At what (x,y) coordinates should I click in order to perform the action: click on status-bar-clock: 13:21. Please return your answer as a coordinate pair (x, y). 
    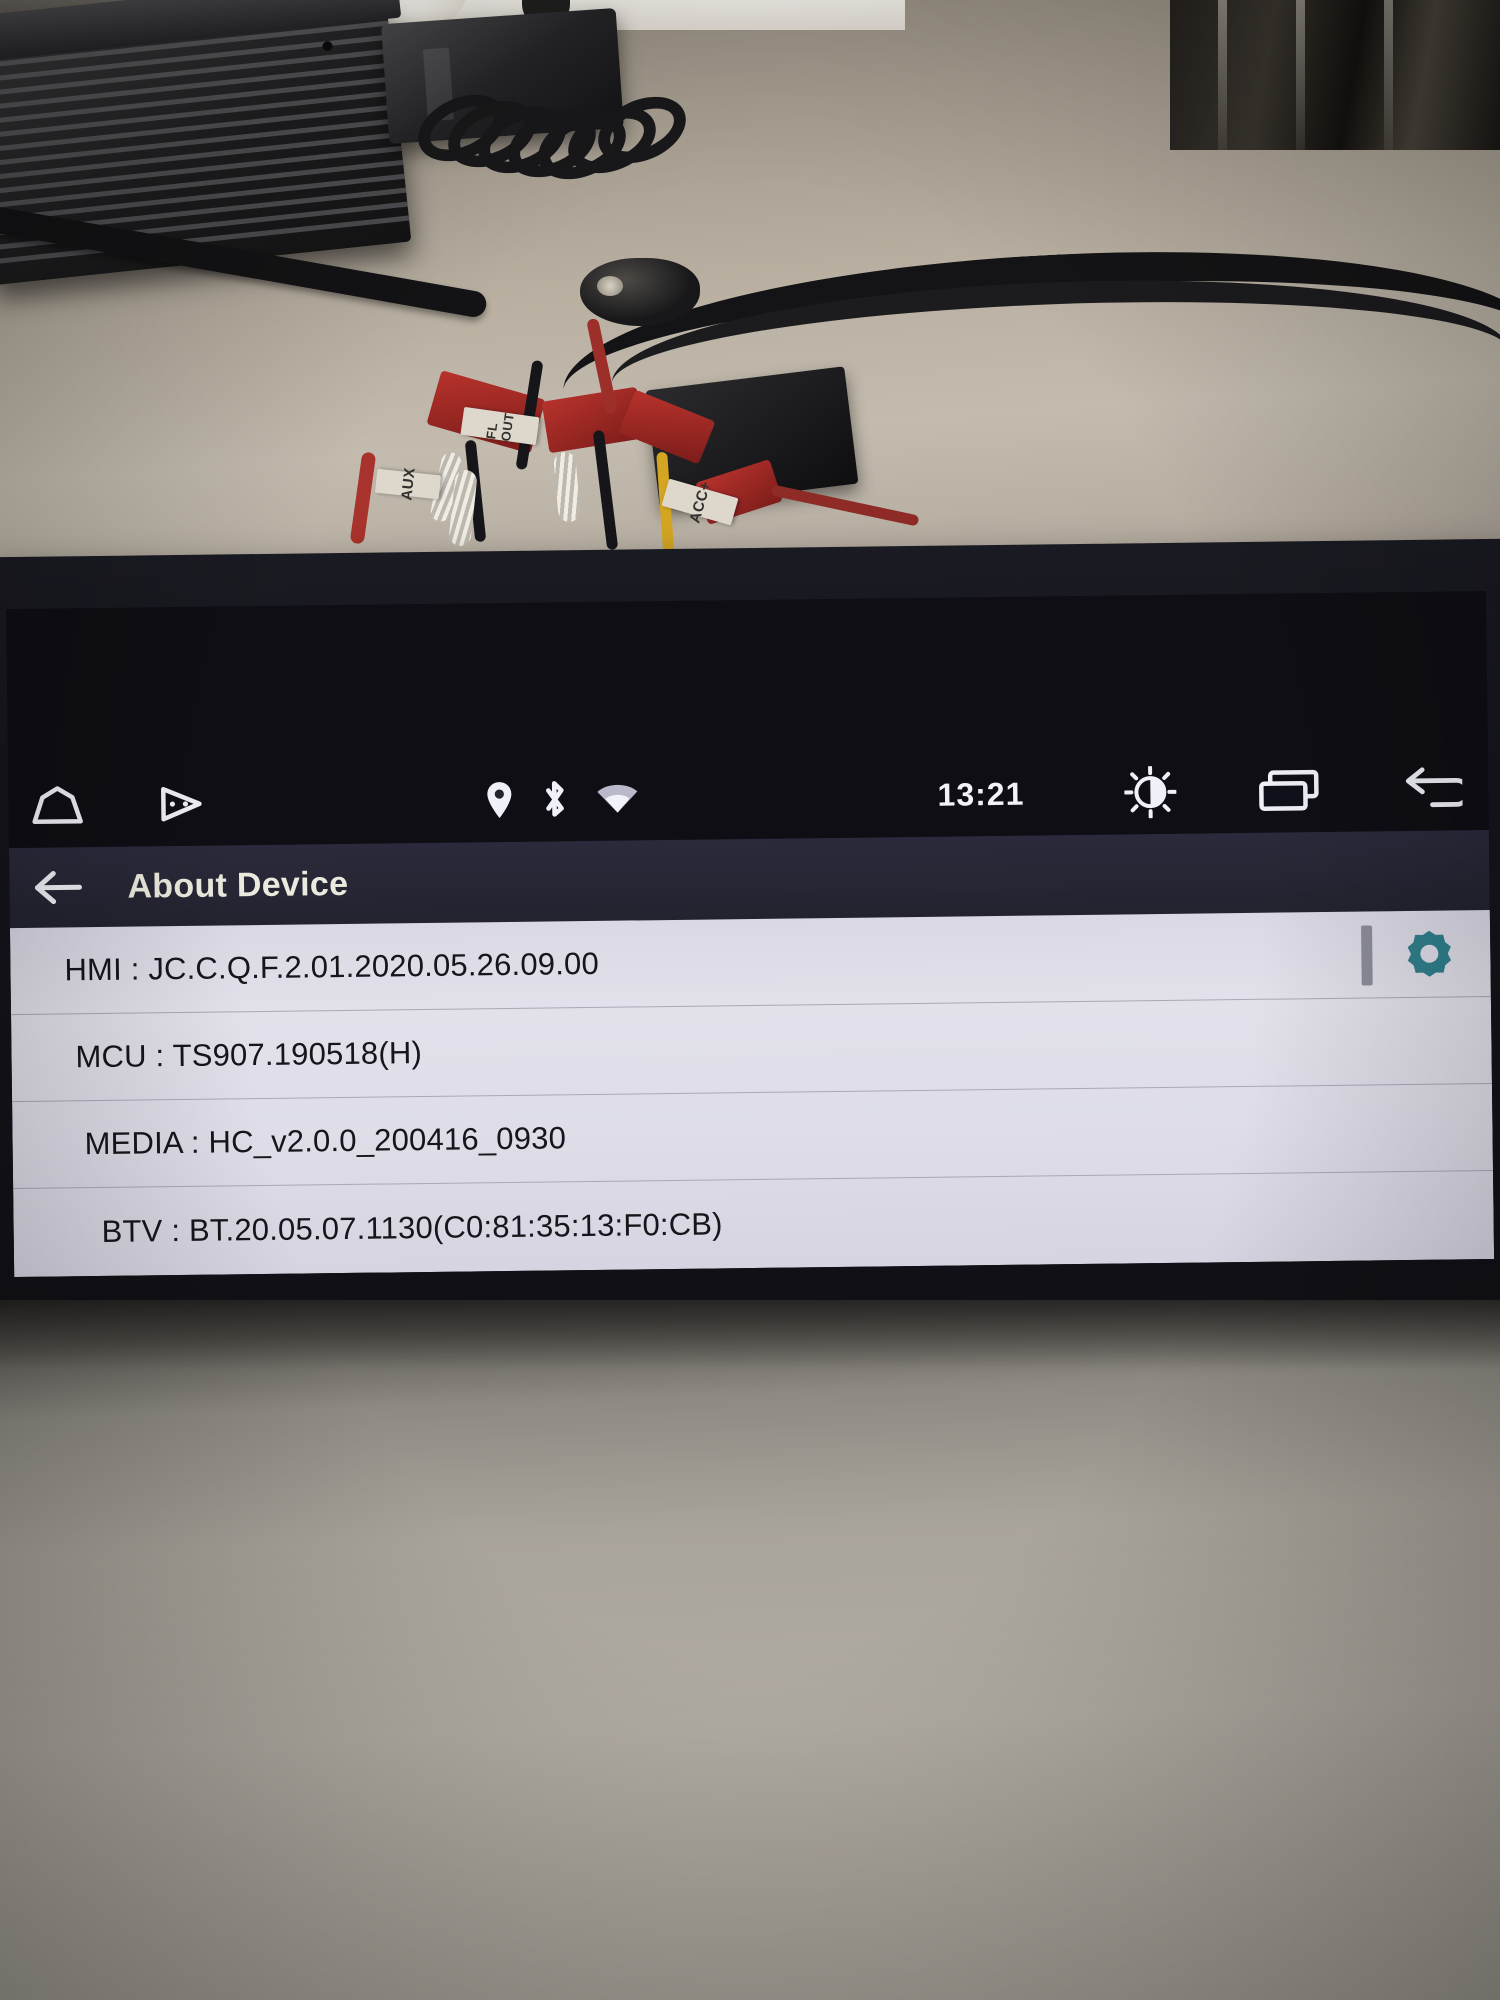
    Looking at the image, I should click on (981, 794).